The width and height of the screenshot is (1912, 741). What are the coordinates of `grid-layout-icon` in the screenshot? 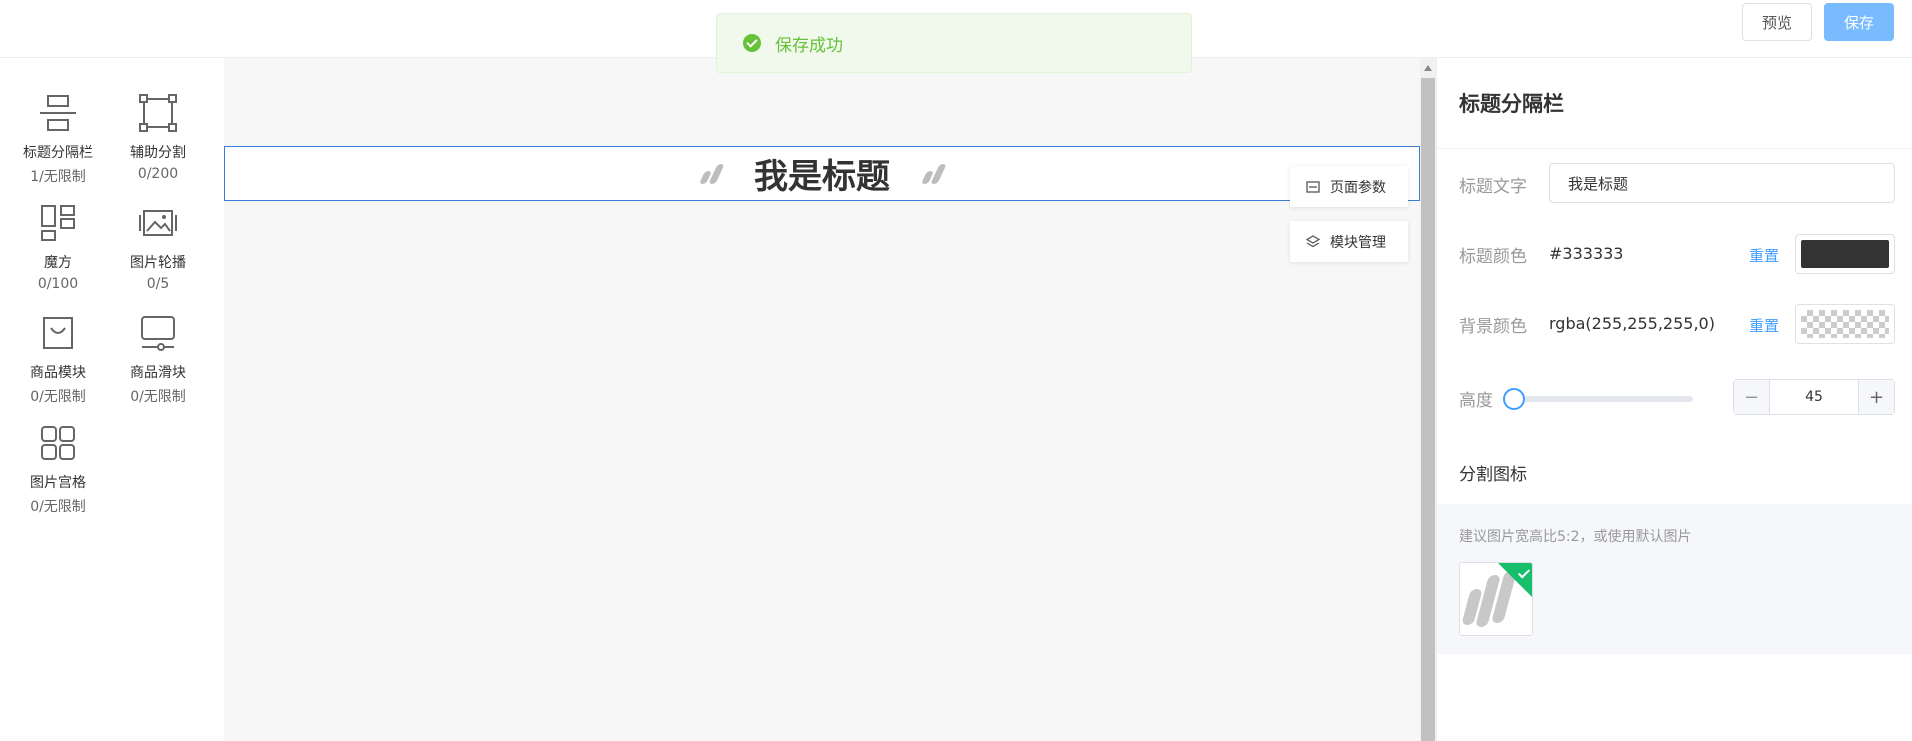 It's located at (58, 223).